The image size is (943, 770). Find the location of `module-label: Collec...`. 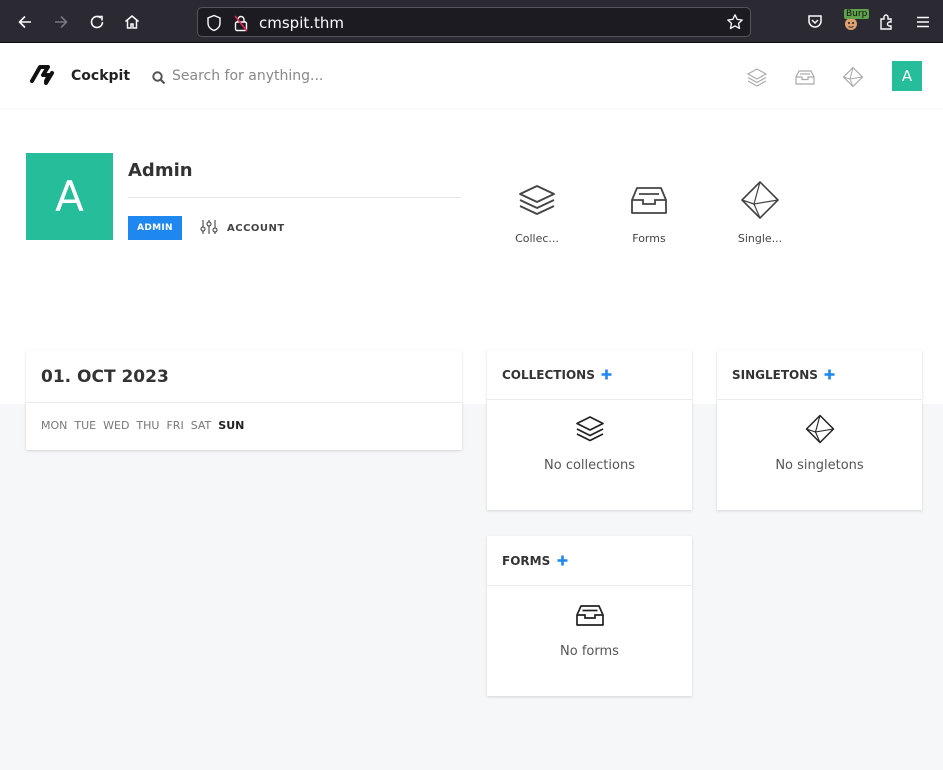

module-label: Collec... is located at coordinates (537, 238).